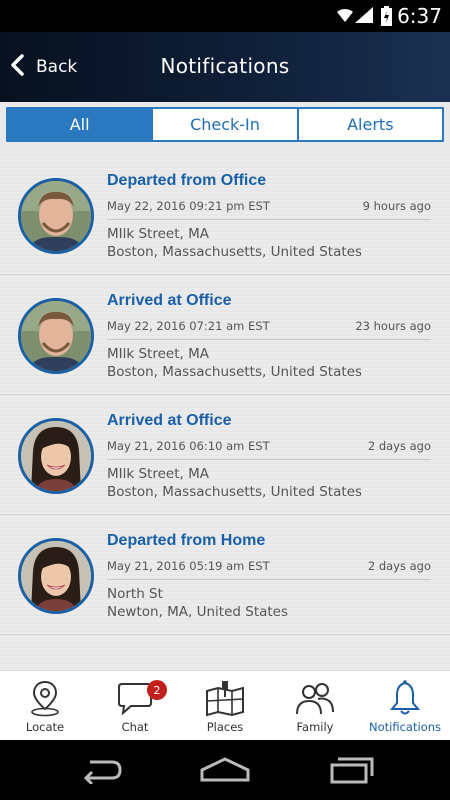  I want to click on tab-check-in: Check-In, so click(226, 124).